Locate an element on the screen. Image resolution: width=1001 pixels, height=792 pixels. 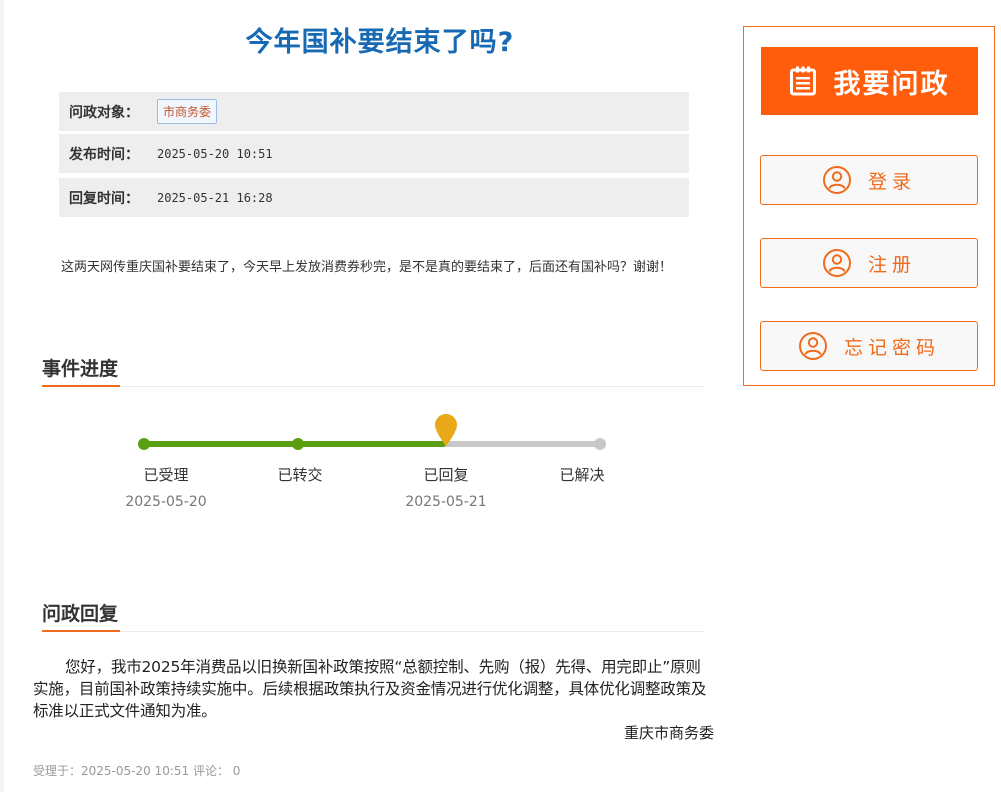
step-label-resolved: 已解决 is located at coordinates (582, 475).